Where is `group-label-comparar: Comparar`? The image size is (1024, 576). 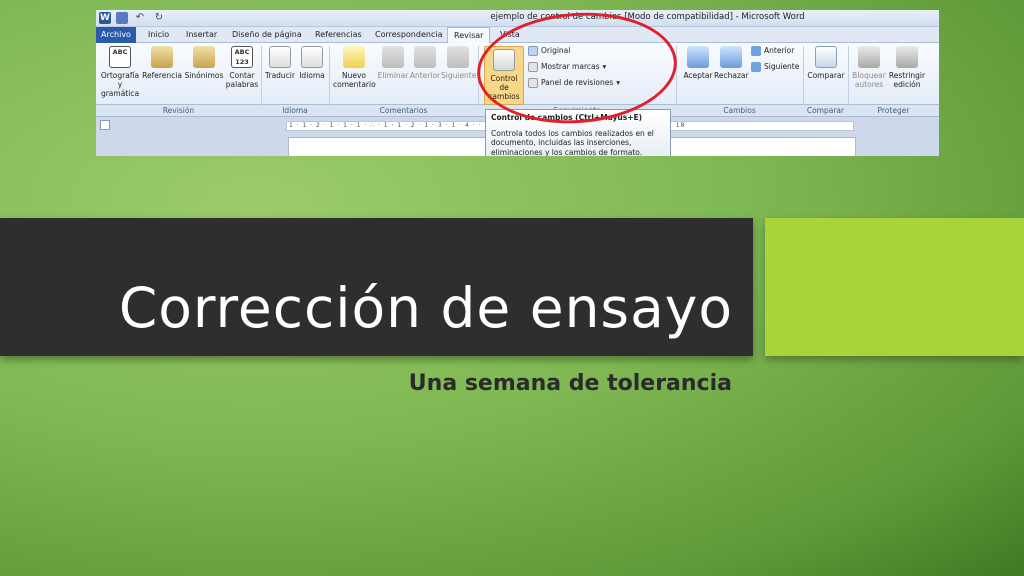
group-label-comparar: Comparar is located at coordinates (825, 110).